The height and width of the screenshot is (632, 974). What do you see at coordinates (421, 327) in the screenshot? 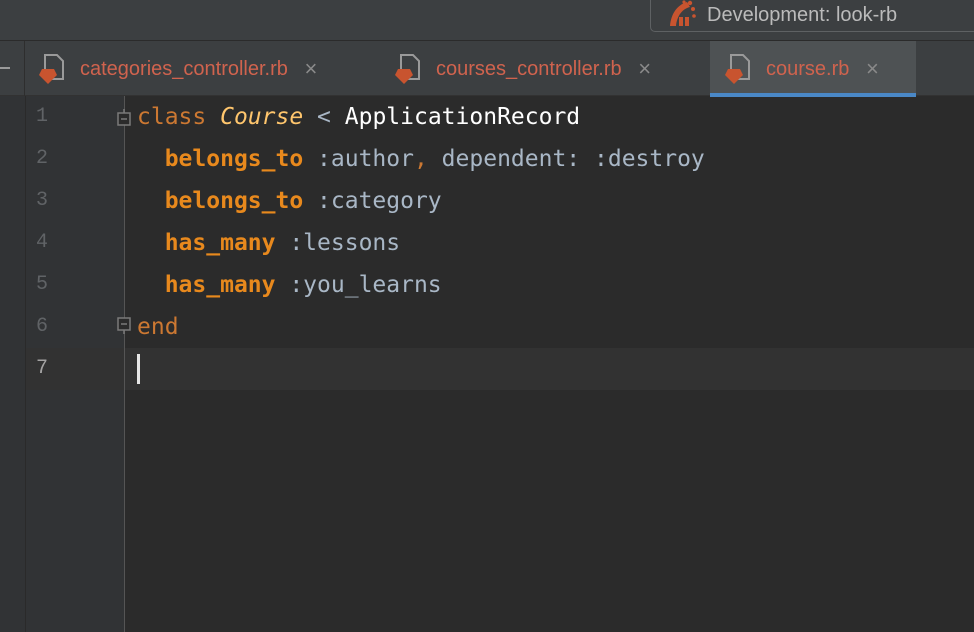
I see `code-line: end` at bounding box center [421, 327].